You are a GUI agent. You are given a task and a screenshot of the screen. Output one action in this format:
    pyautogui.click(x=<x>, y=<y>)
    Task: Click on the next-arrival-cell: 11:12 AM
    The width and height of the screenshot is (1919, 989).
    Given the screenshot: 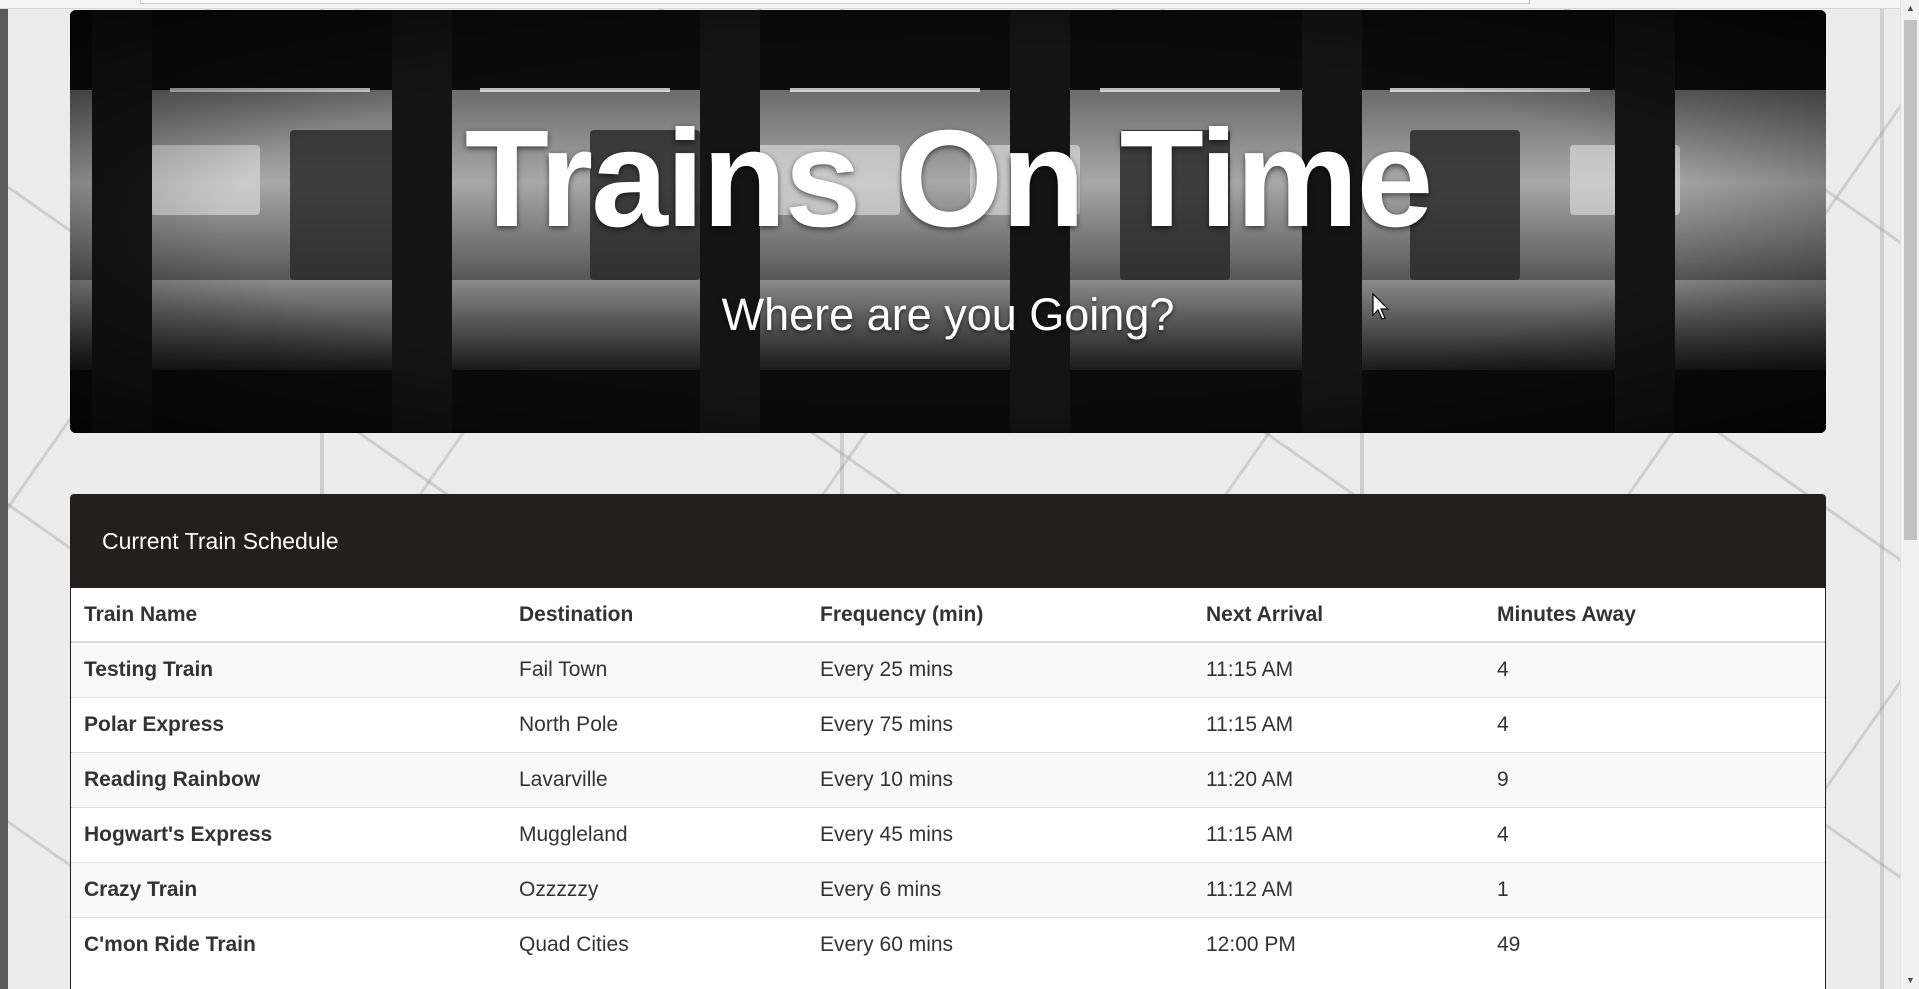 What is the action you would take?
    pyautogui.click(x=1338, y=889)
    